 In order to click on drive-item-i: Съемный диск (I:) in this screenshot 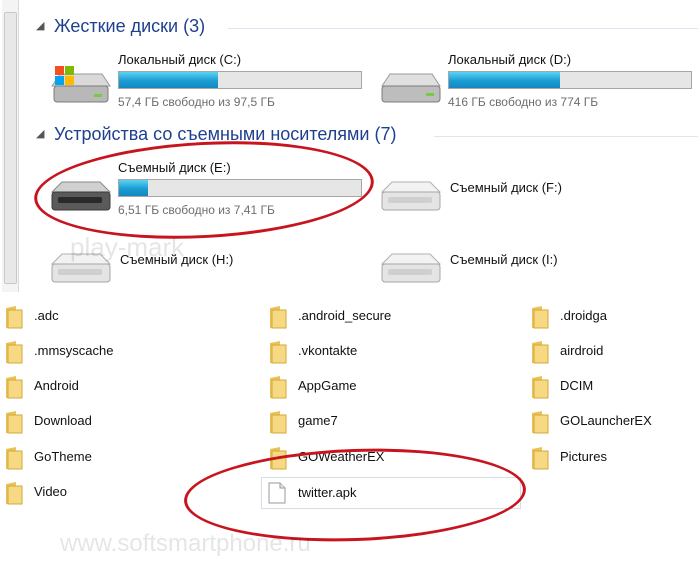, I will do `click(539, 267)`.